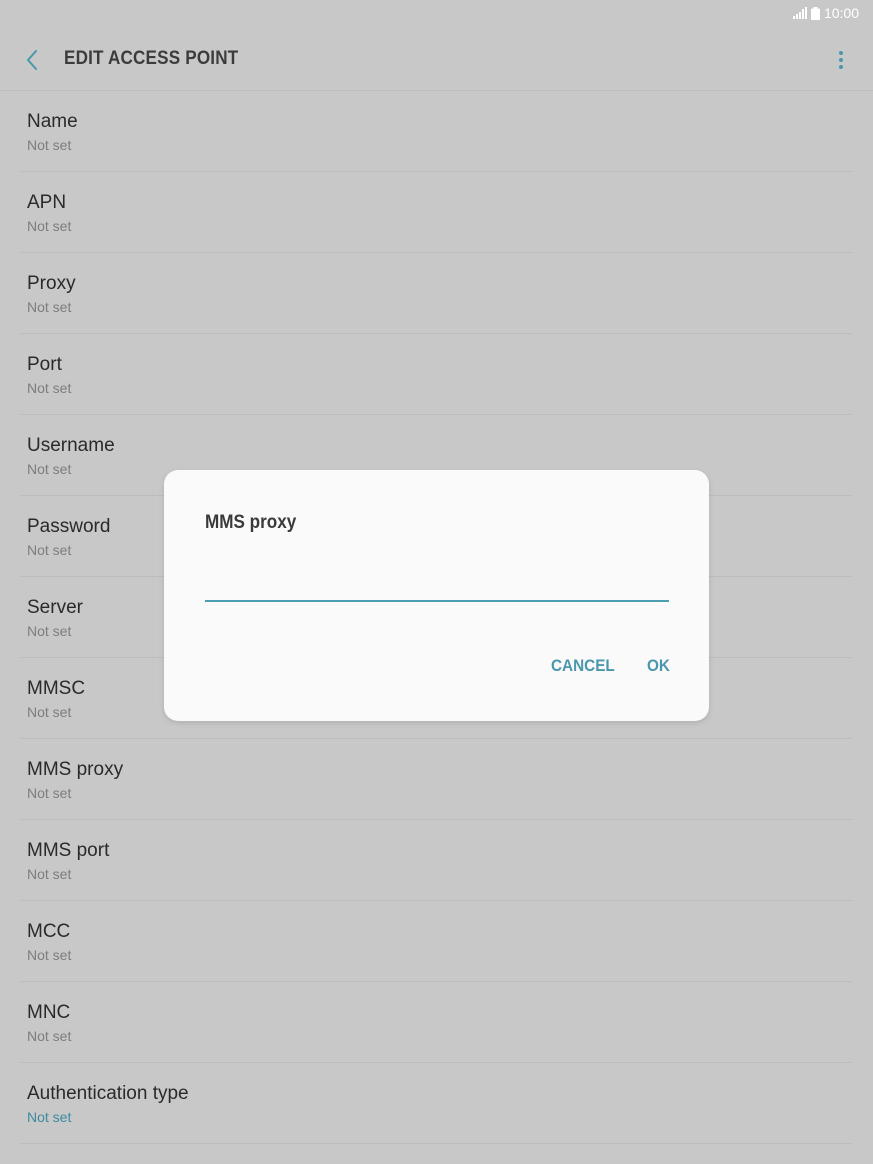 This screenshot has height=1164, width=873. I want to click on more-options-button, so click(841, 60).